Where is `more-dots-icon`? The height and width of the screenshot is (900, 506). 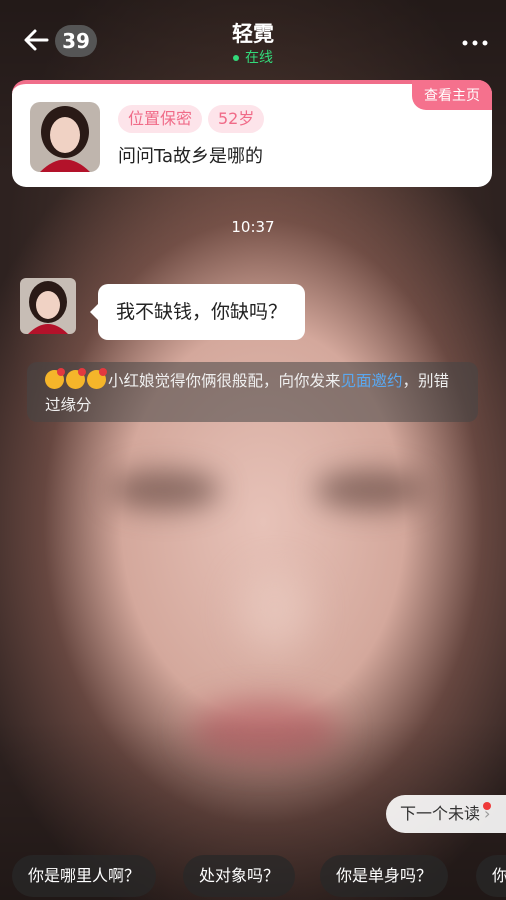 more-dots-icon is located at coordinates (475, 40).